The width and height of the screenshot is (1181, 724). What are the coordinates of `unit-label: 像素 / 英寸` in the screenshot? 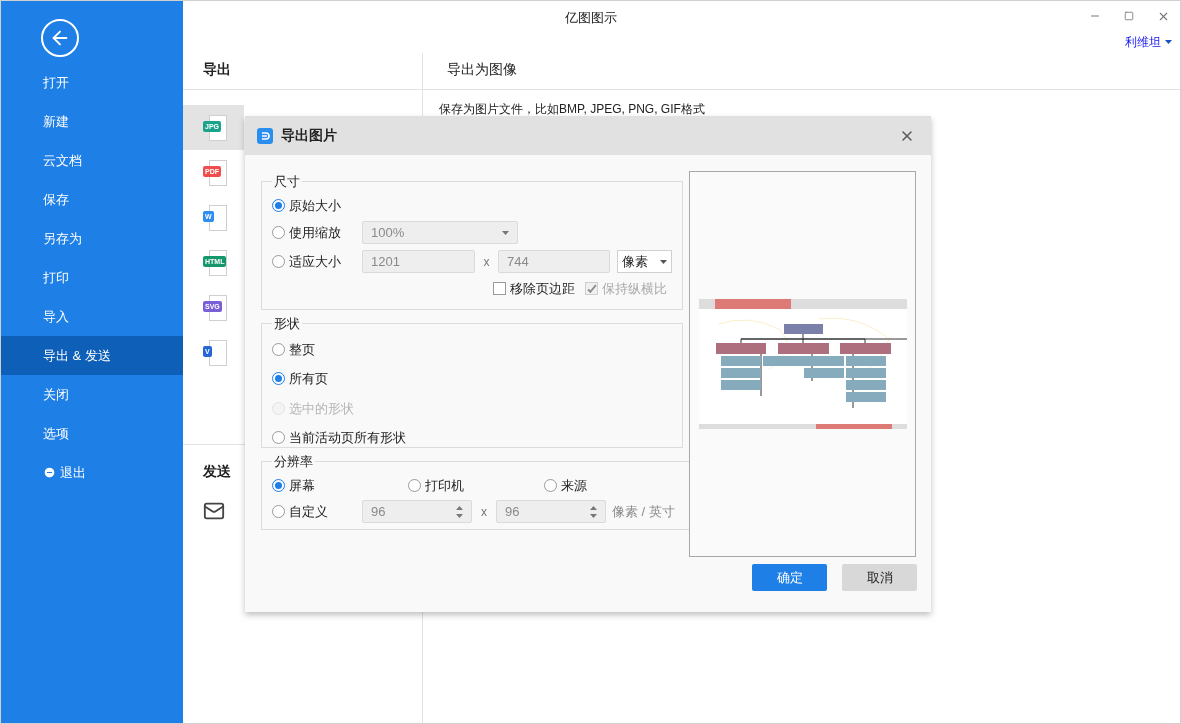 It's located at (643, 511).